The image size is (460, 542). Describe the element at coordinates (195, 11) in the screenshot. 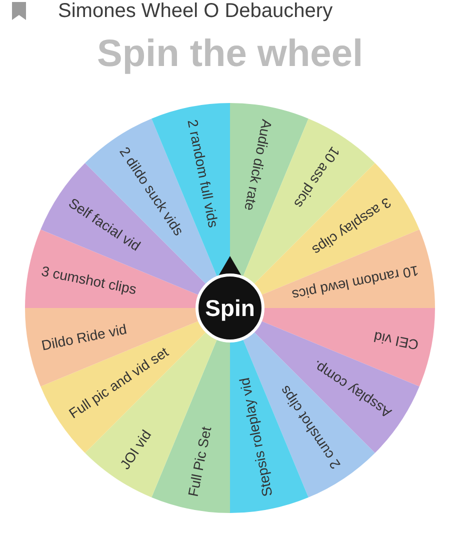

I see `app-title: Simones Wheel O Debauchery` at that location.